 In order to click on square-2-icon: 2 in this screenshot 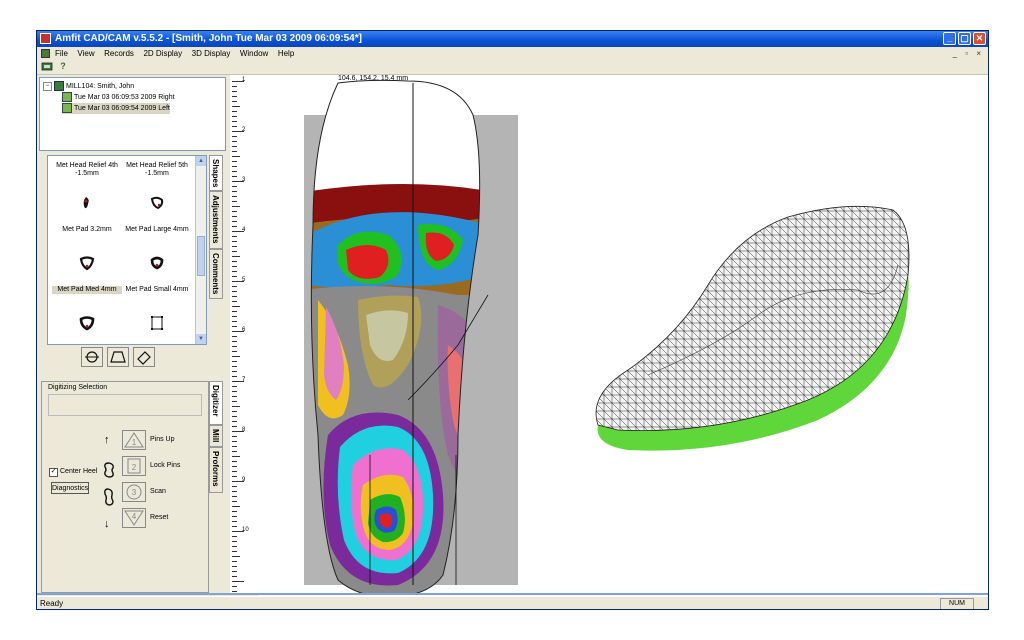, I will do `click(134, 466)`.